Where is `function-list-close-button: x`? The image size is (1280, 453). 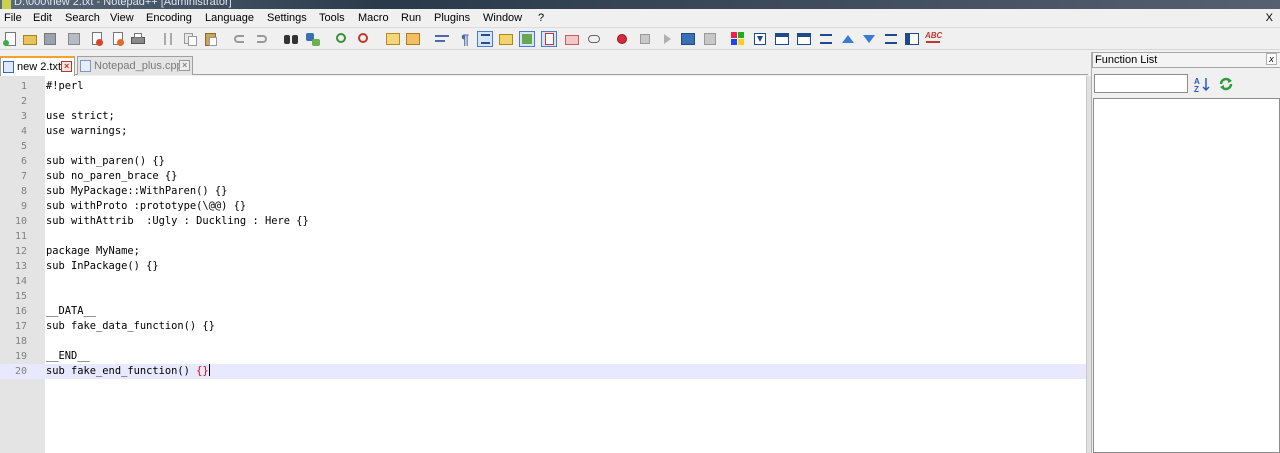 function-list-close-button: x is located at coordinates (1271, 59).